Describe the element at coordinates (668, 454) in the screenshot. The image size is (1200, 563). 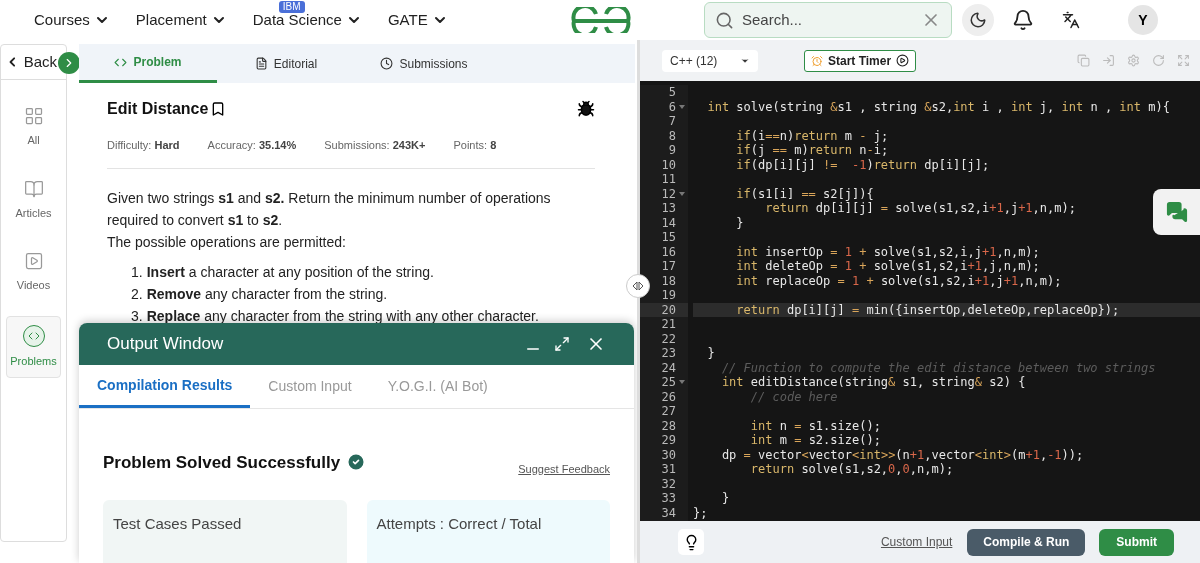
I see `line-number: 30` at that location.